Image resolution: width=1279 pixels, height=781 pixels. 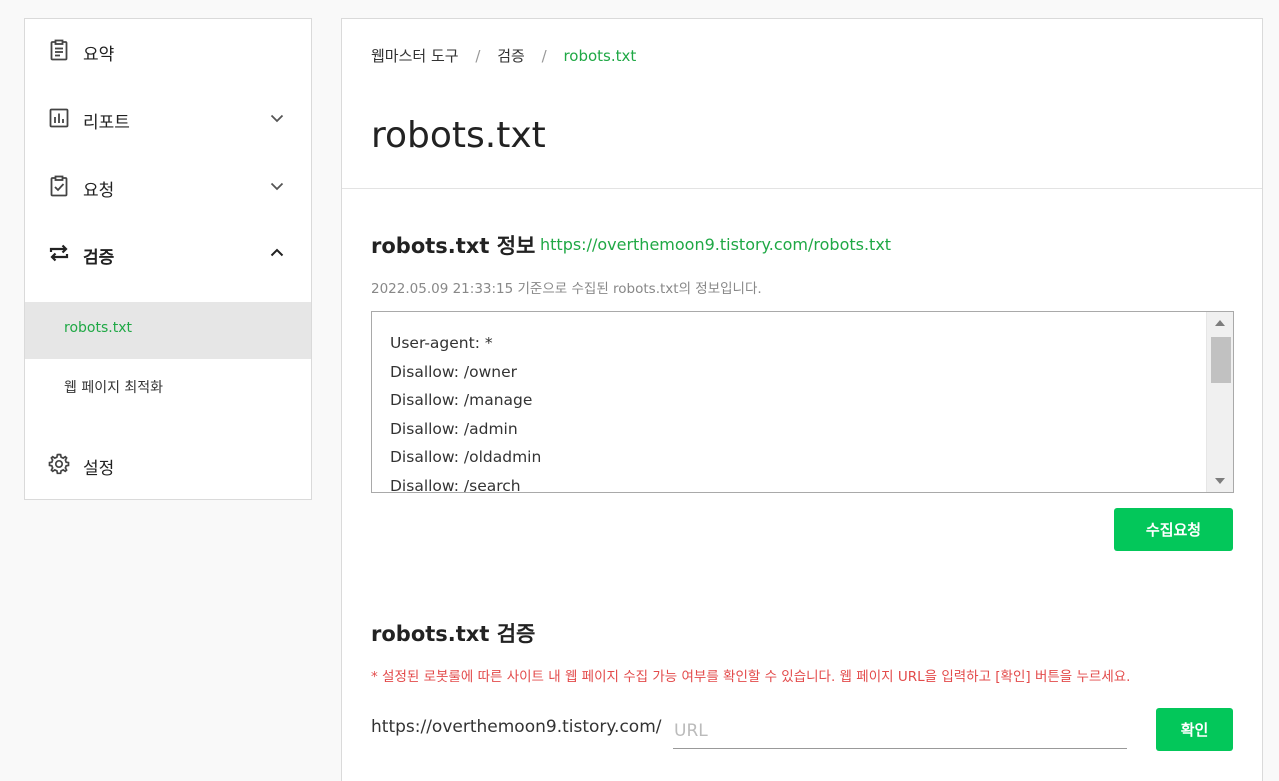 I want to click on sidebar-item-report: 리포트, so click(x=168, y=118).